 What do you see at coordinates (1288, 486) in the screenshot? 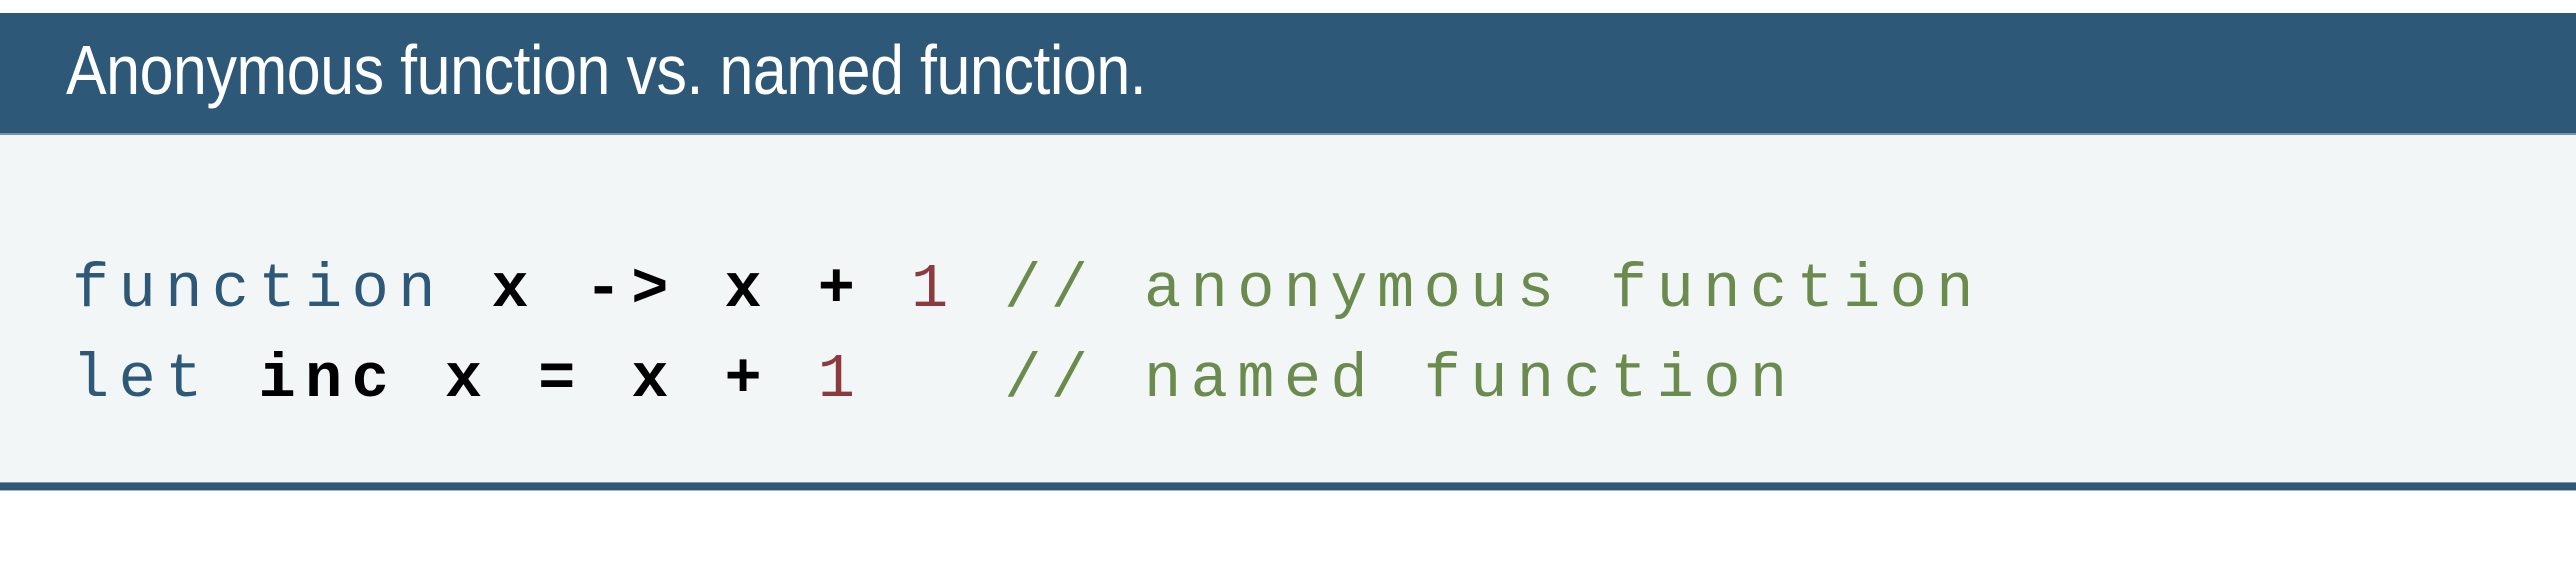
I see `block-bottom-rule` at bounding box center [1288, 486].